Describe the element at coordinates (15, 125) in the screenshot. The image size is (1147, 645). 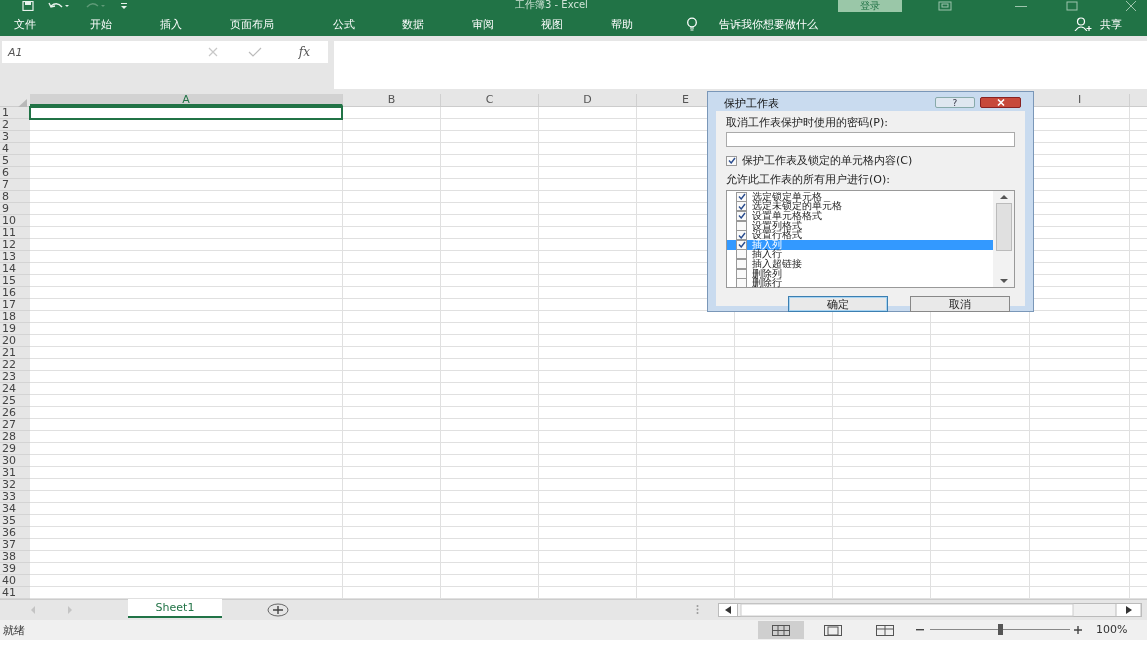
I see `row-header: 2` at that location.